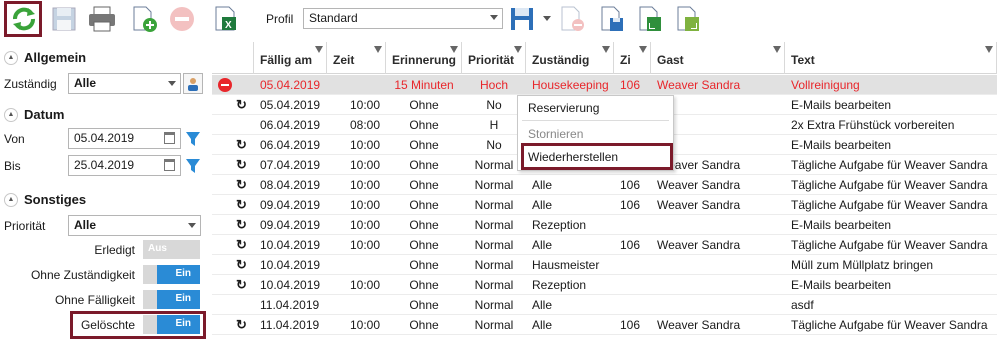 The width and height of the screenshot is (997, 342). I want to click on col-zeit-header: Zeit, so click(356, 58).